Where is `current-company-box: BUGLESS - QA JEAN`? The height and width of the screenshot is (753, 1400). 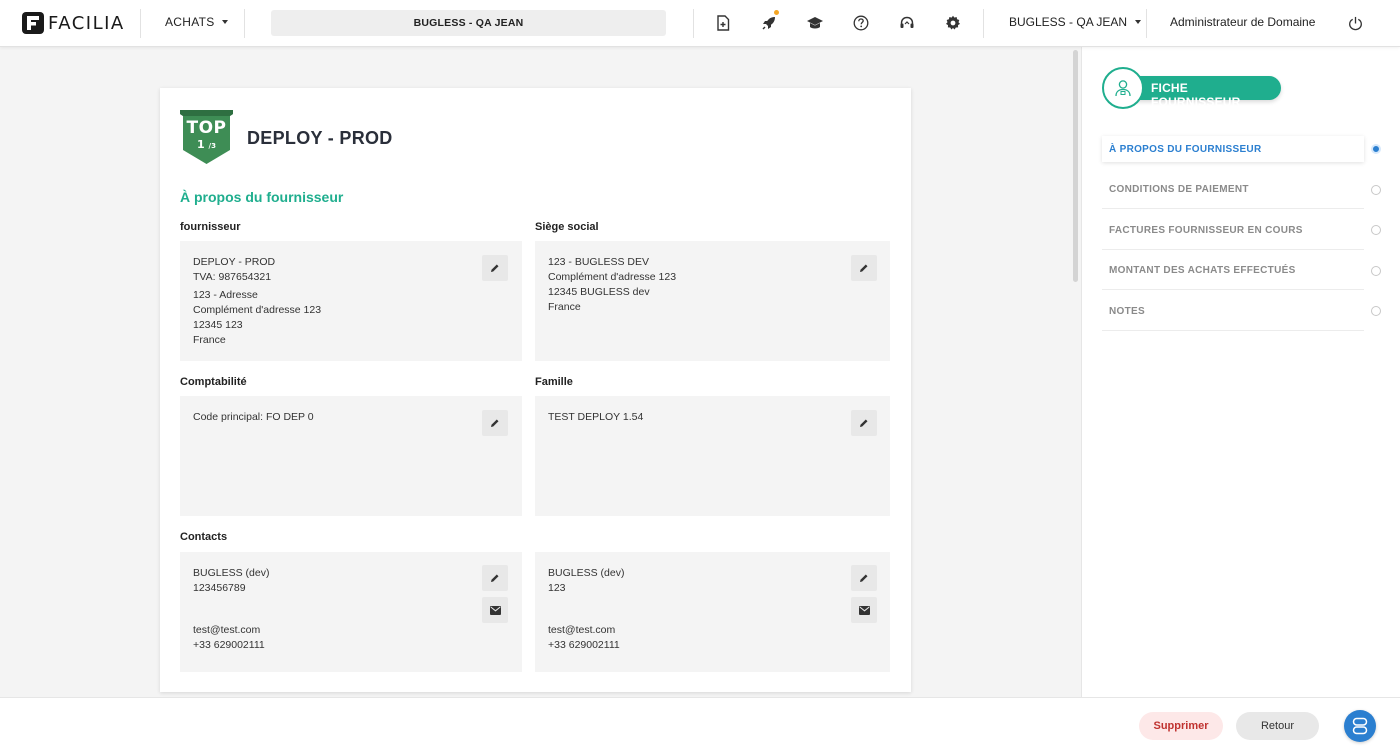 current-company-box: BUGLESS - QA JEAN is located at coordinates (468, 23).